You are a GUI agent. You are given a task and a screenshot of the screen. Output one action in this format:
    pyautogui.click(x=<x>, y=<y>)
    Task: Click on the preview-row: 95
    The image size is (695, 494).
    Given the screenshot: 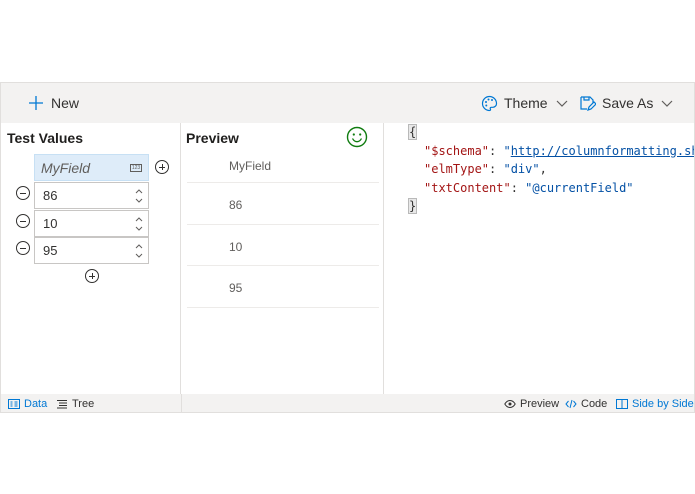 What is the action you would take?
    pyautogui.click(x=283, y=287)
    